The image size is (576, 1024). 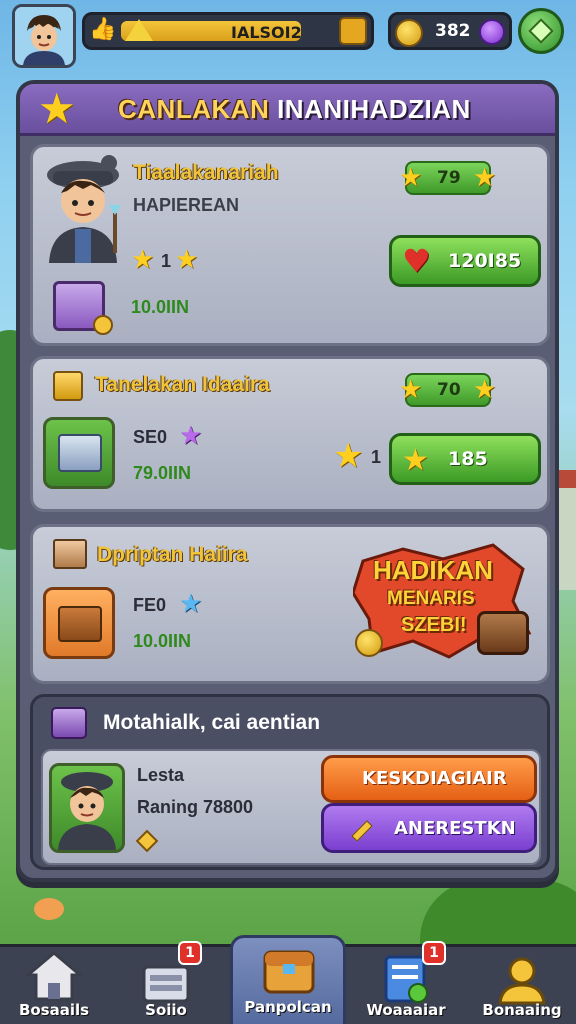 What do you see at coordinates (433, 570) in the screenshot?
I see `promo-line-1: HADIKAN` at bounding box center [433, 570].